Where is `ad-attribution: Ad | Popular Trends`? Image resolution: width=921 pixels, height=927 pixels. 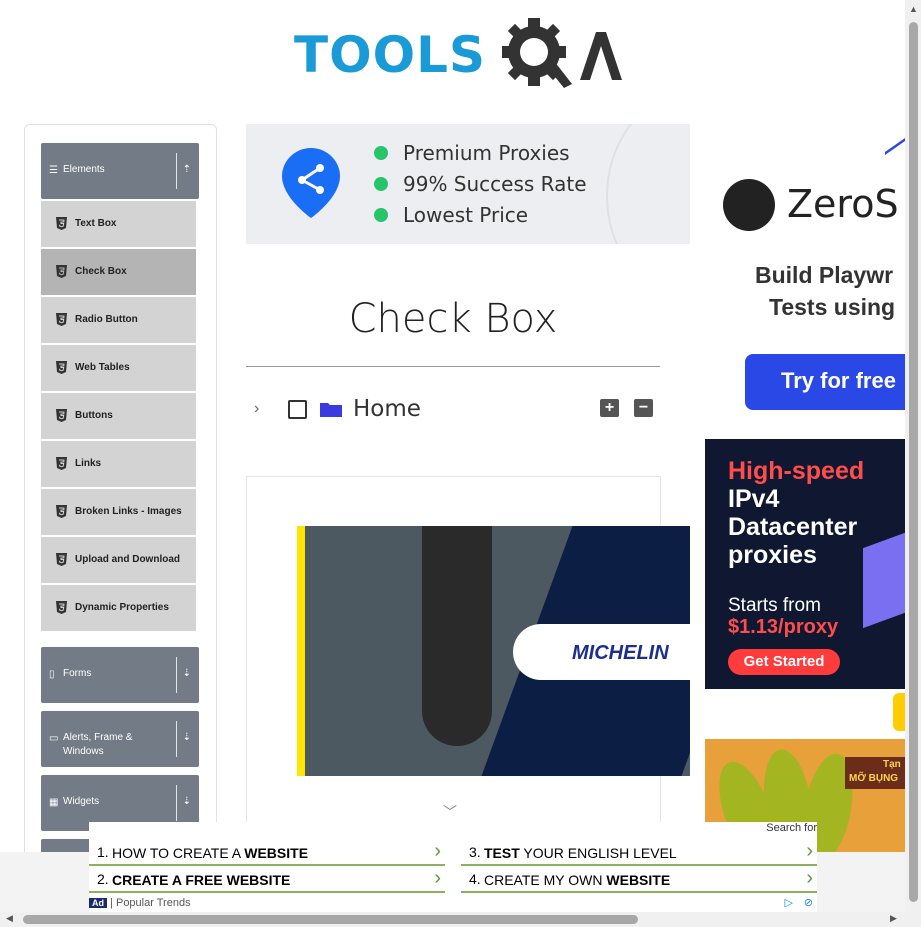
ad-attribution: Ad | Popular Trends is located at coordinates (140, 903).